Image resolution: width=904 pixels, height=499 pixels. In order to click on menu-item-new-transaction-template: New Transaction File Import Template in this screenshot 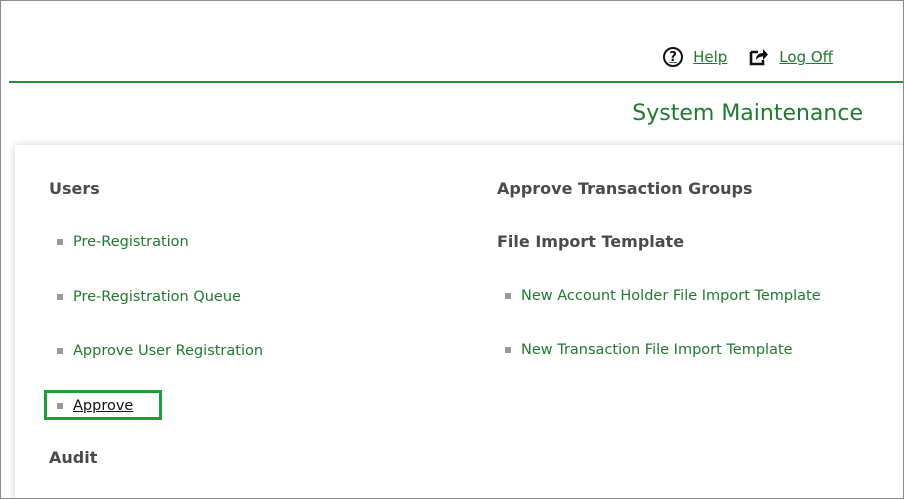, I will do `click(659, 350)`.